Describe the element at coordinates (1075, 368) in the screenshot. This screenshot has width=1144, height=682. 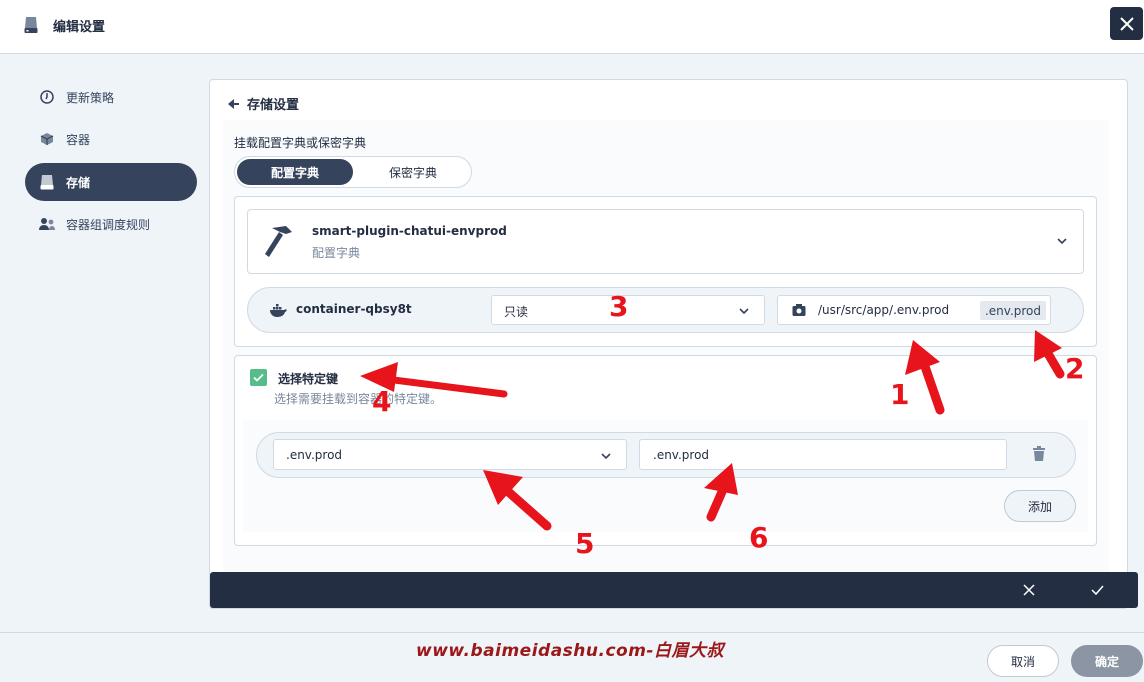
I see `annotation-number: 2` at that location.